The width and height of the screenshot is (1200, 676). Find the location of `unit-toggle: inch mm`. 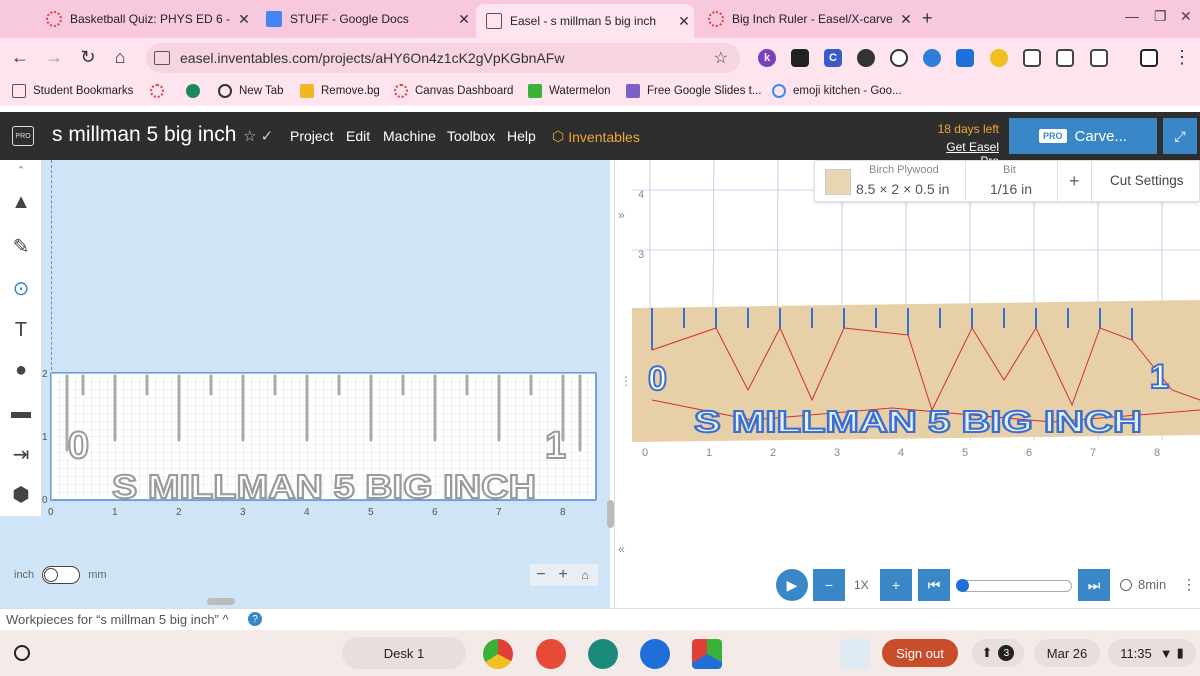

unit-toggle: inch mm is located at coordinates (60, 575).